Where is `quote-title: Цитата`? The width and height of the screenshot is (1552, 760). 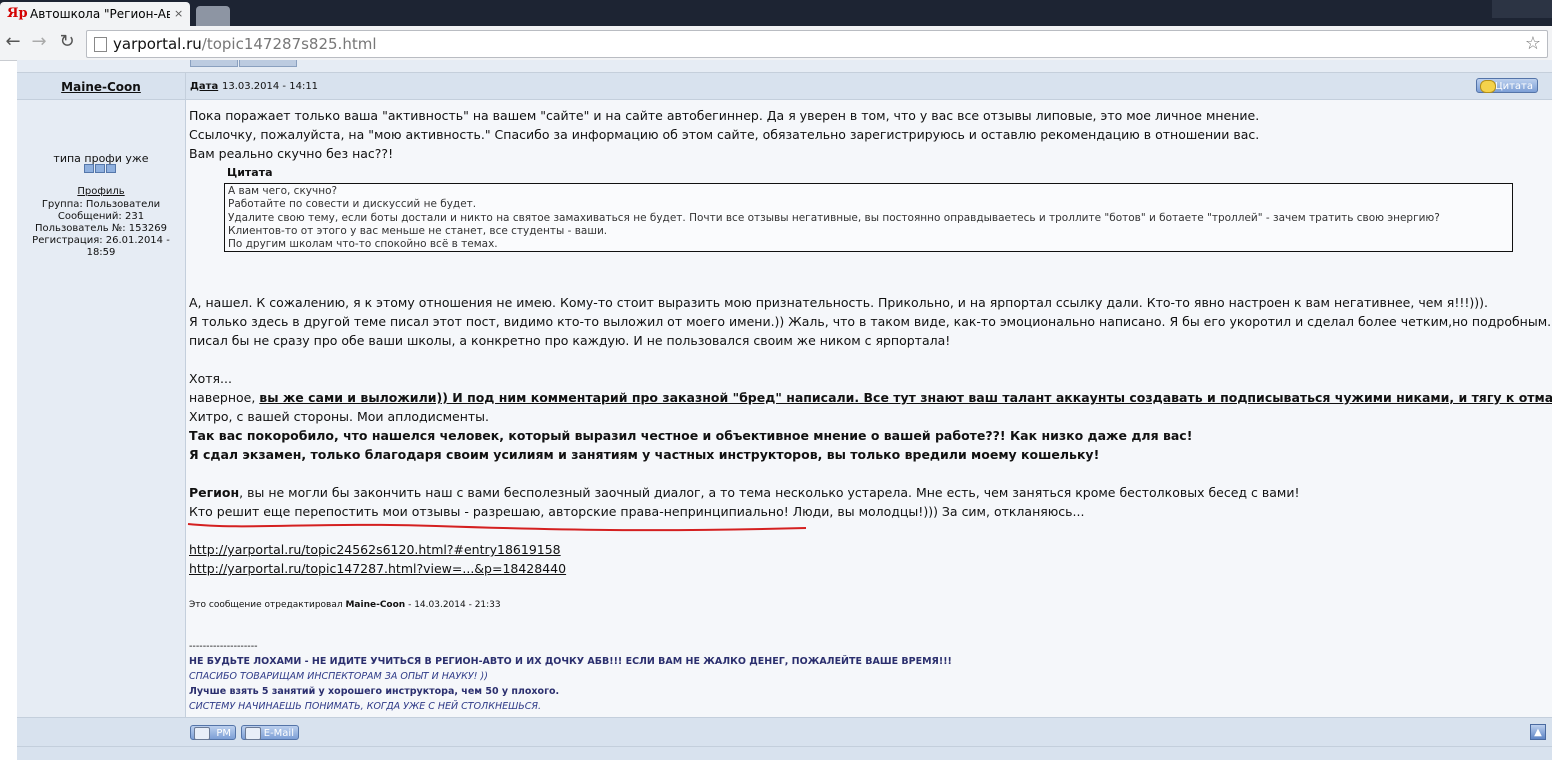 quote-title: Цитата is located at coordinates (250, 172).